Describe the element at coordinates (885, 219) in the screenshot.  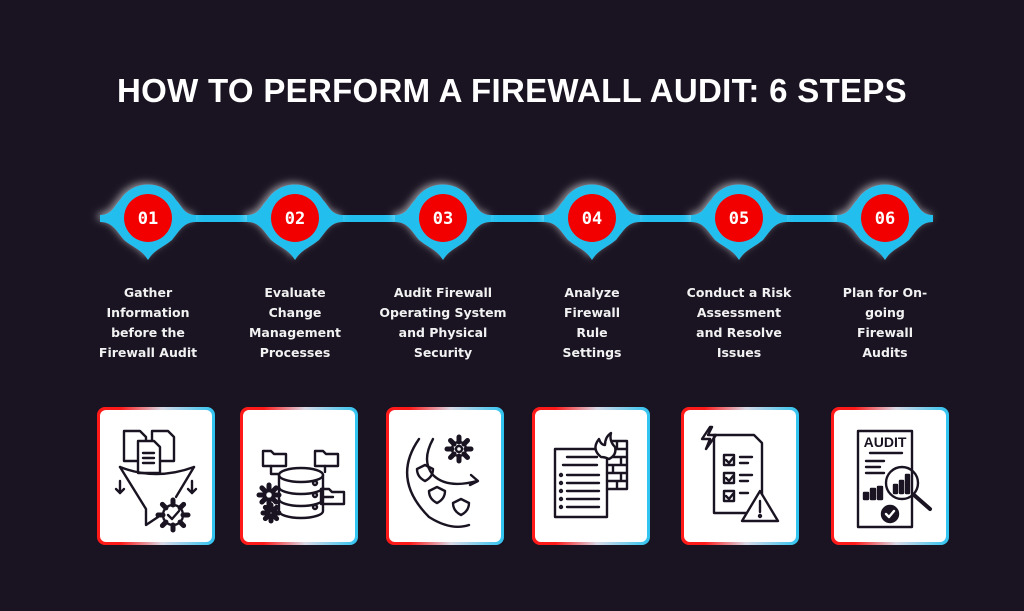
I see `step-number: 06` at that location.